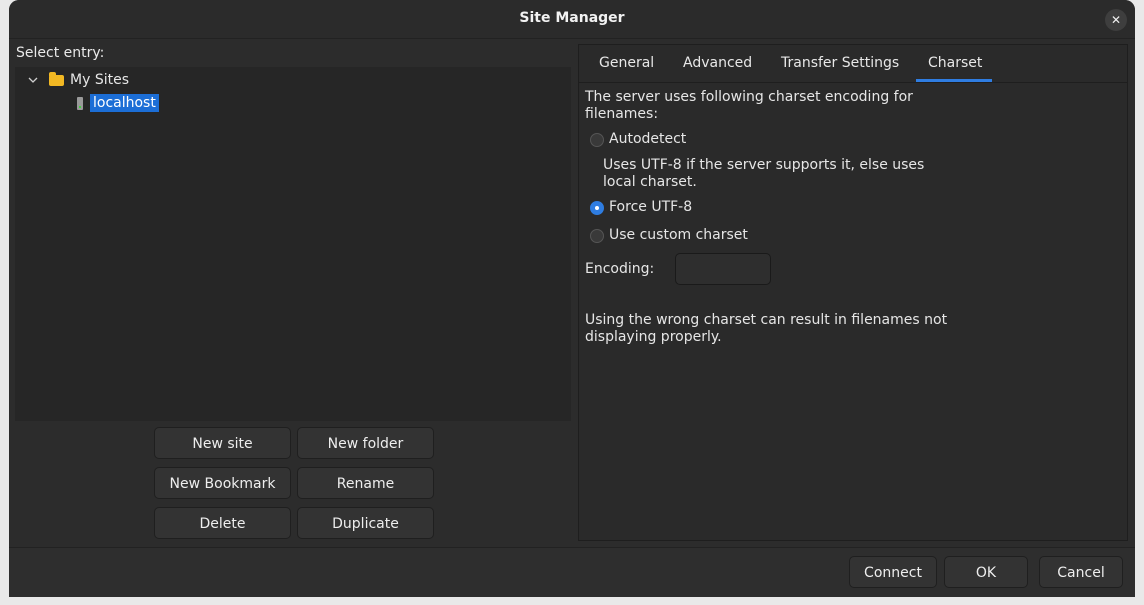  What do you see at coordinates (620, 269) in the screenshot?
I see `encoding-label: Encoding:` at bounding box center [620, 269].